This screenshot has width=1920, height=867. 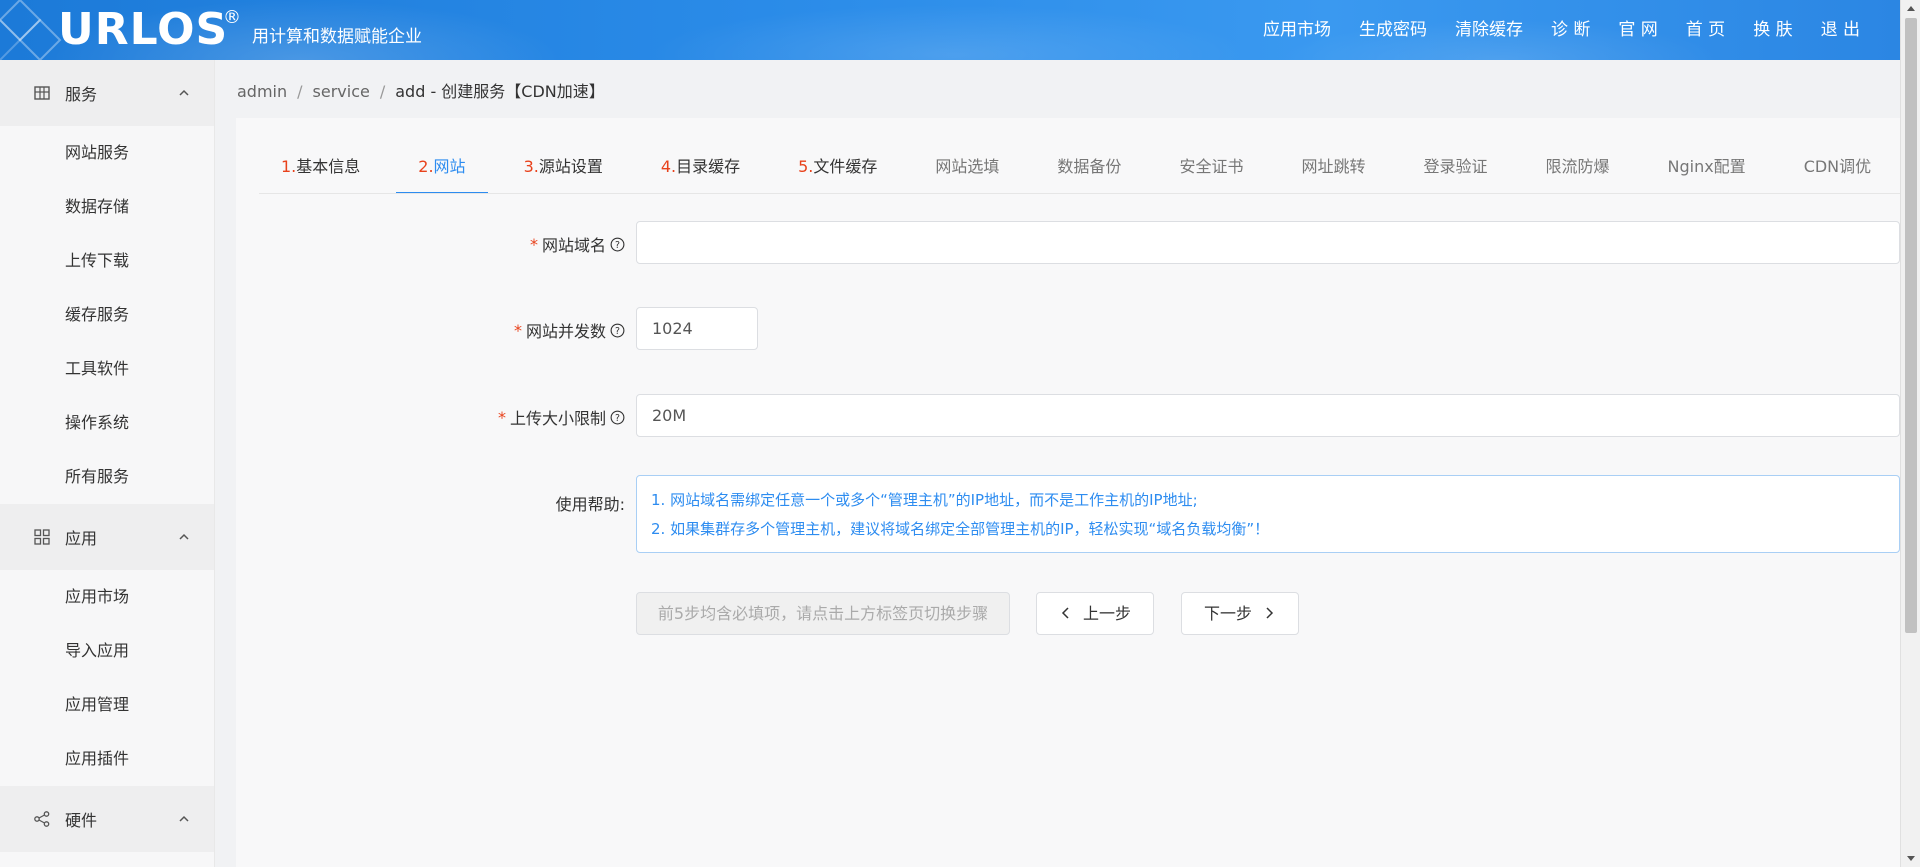 I want to click on tab-ssl-cert: 安全证书, so click(x=1211, y=167).